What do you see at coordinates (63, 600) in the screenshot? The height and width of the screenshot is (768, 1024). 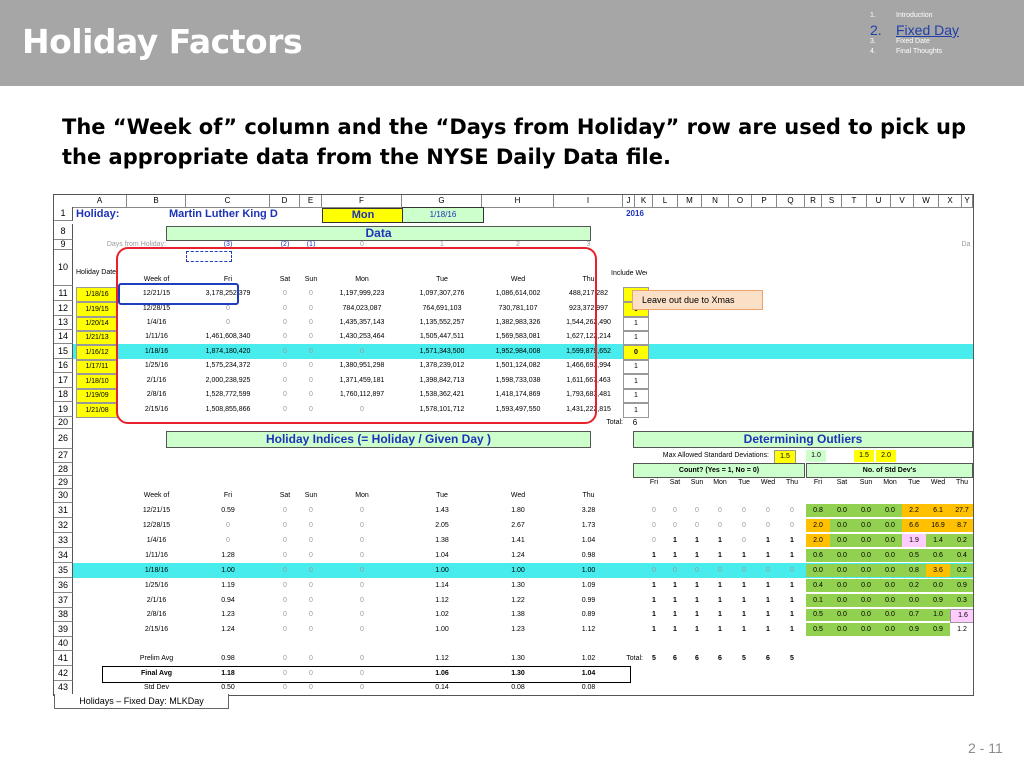 I see `row-header: 37` at bounding box center [63, 600].